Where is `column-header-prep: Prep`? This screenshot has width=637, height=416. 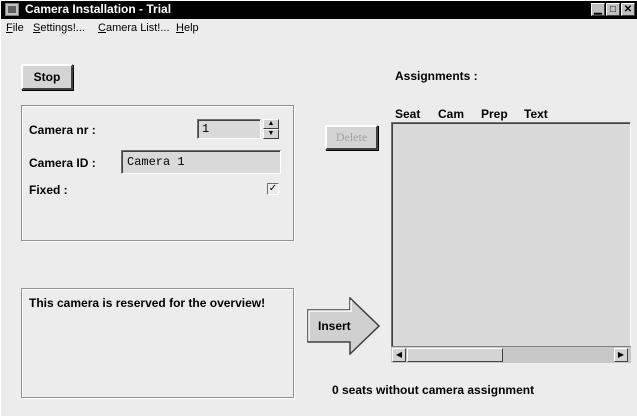 column-header-prep: Prep is located at coordinates (494, 114).